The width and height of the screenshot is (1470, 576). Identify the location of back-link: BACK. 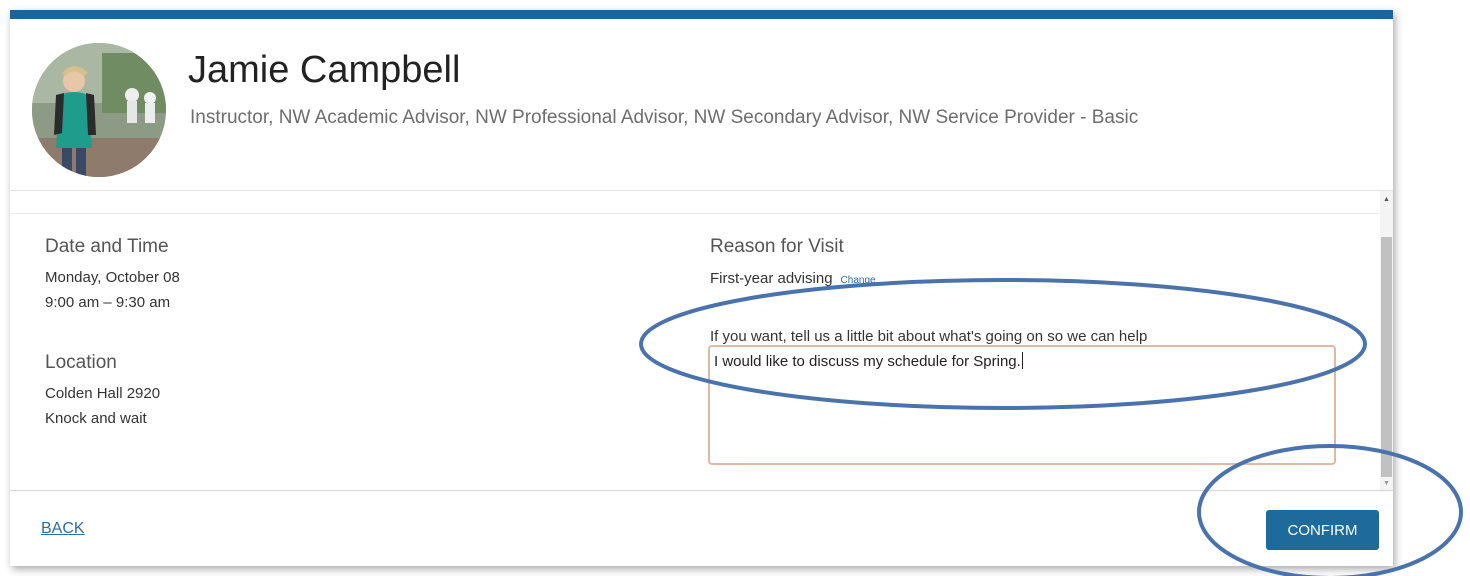
(63, 529).